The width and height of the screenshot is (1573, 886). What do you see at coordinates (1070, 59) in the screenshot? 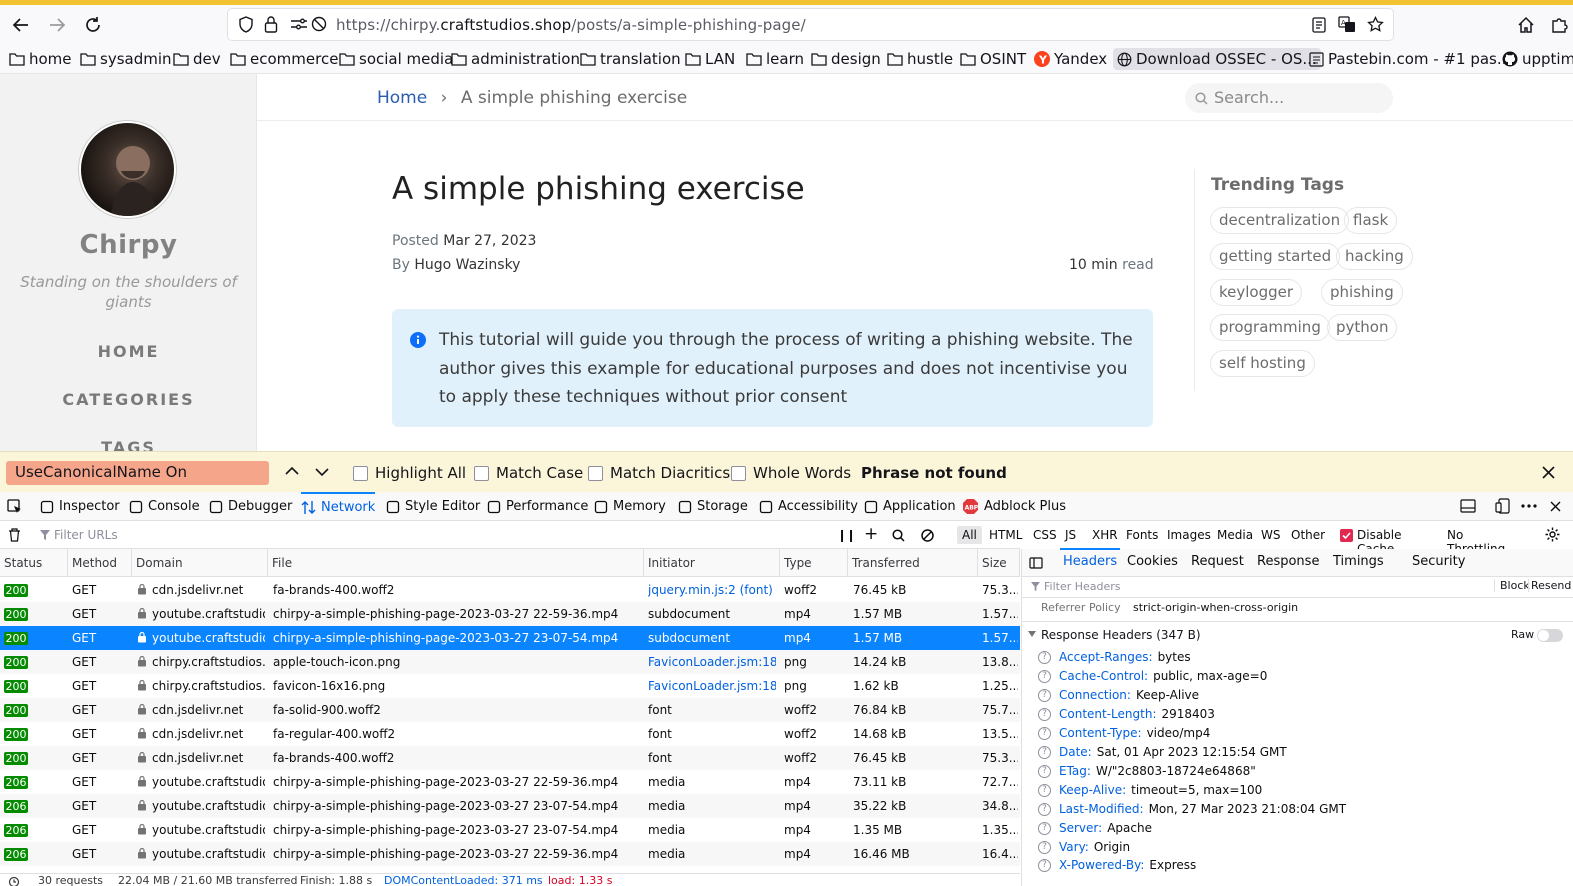
I see `bookmark-12: Y Yandex` at bounding box center [1070, 59].